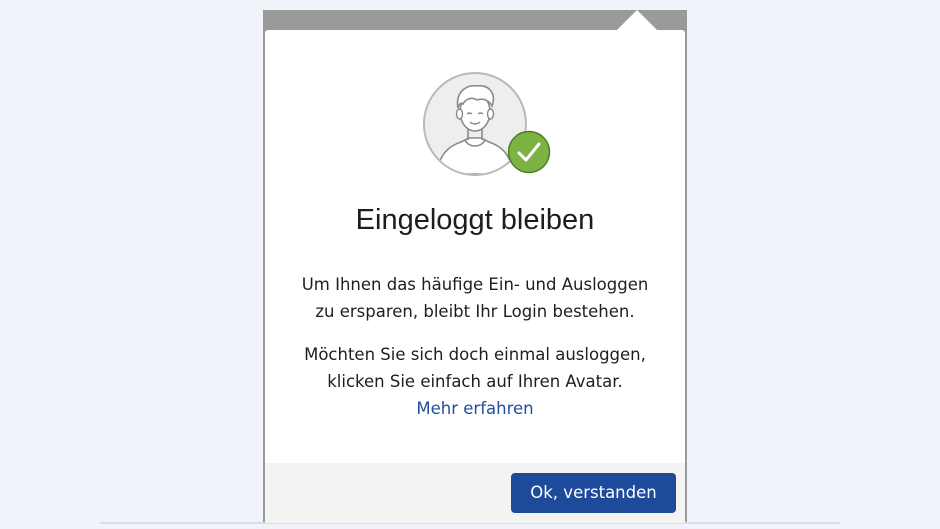  What do you see at coordinates (475, 284) in the screenshot?
I see `description-line: Um Ihnen das häufige Ein- und Ausloggen` at bounding box center [475, 284].